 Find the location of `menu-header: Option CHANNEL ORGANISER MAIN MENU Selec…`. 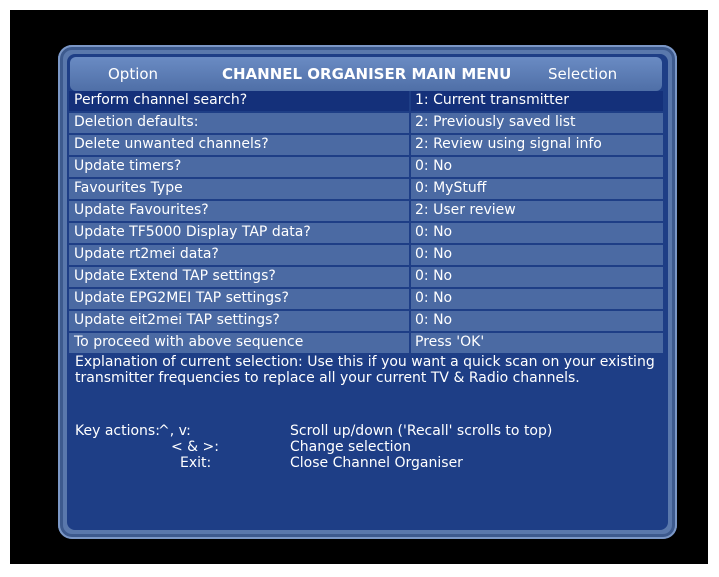

menu-header: Option CHANNEL ORGANISER MAIN MENU Selec… is located at coordinates (366, 74).